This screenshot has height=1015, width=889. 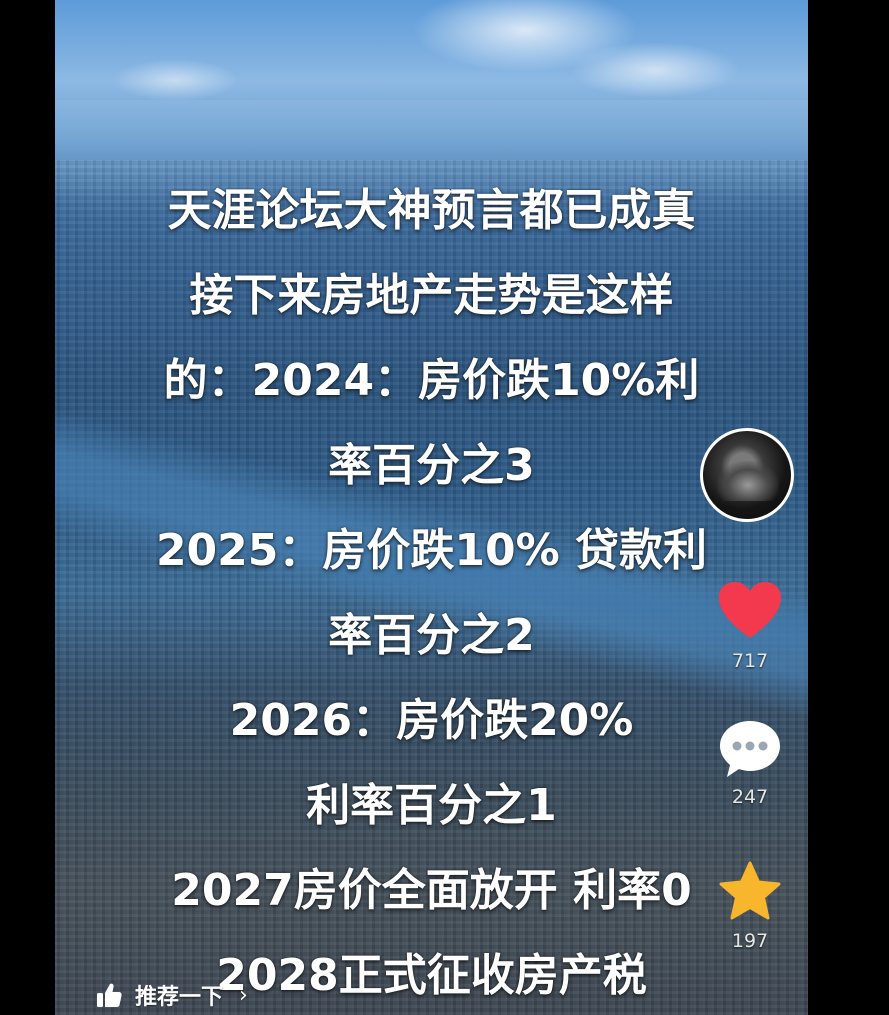 What do you see at coordinates (243, 995) in the screenshot?
I see `chevron-right-icon: ›` at bounding box center [243, 995].